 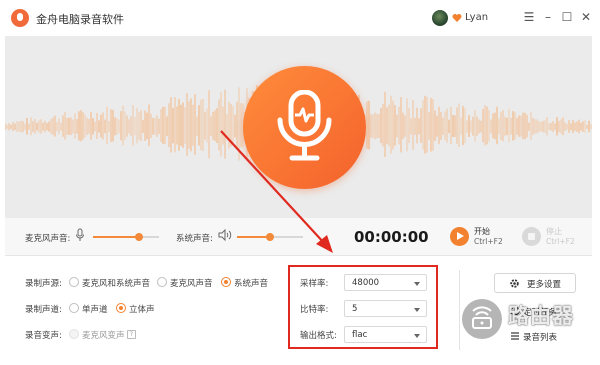 What do you see at coordinates (314, 284) in the screenshot?
I see `sample-rate-label: 采样率:` at bounding box center [314, 284].